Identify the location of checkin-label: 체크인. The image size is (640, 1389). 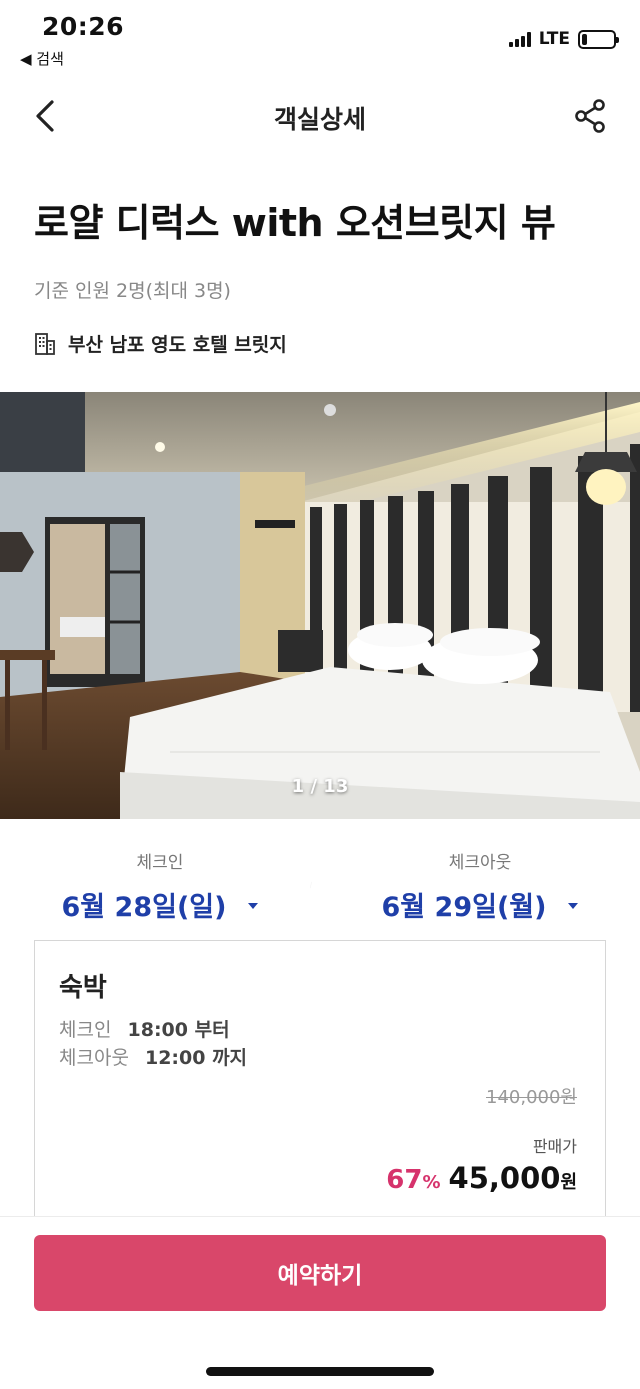
(160, 863).